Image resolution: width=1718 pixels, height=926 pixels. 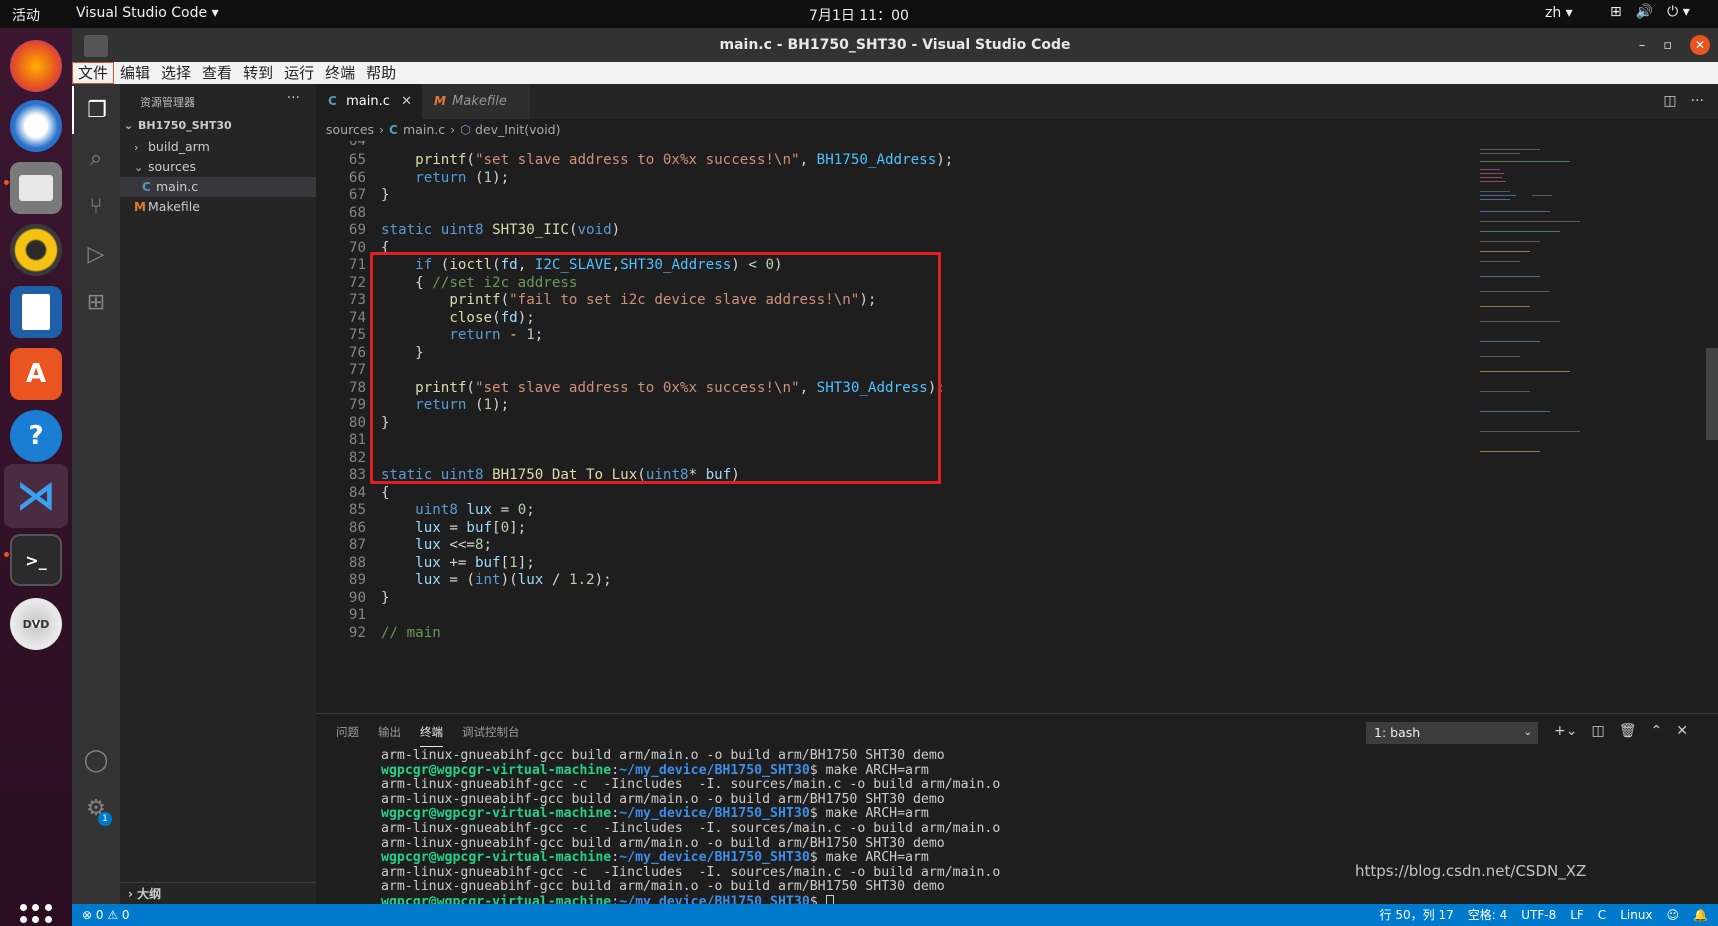 What do you see at coordinates (218, 126) in the screenshot?
I see `project-folder: ⌄ BH1750_SHT30` at bounding box center [218, 126].